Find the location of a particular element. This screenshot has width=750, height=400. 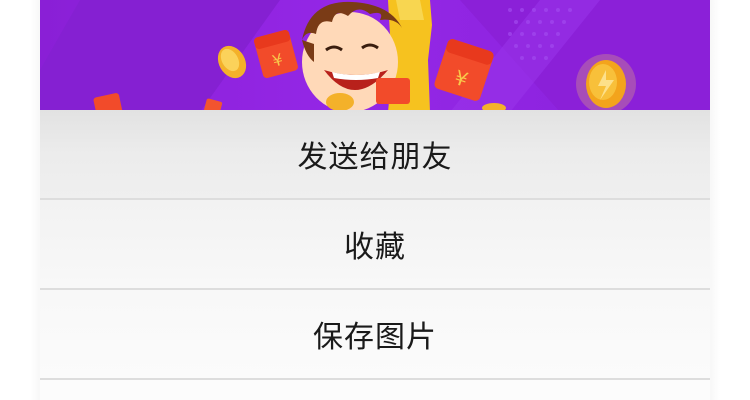

left-edge-shadow is located at coordinates (35, 200).